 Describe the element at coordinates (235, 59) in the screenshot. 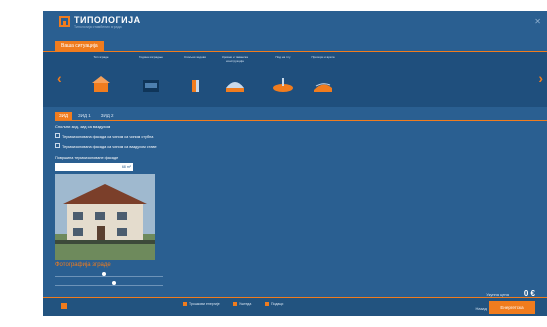

I see `carousel-item-label: Кровни и таванска конструкција` at that location.